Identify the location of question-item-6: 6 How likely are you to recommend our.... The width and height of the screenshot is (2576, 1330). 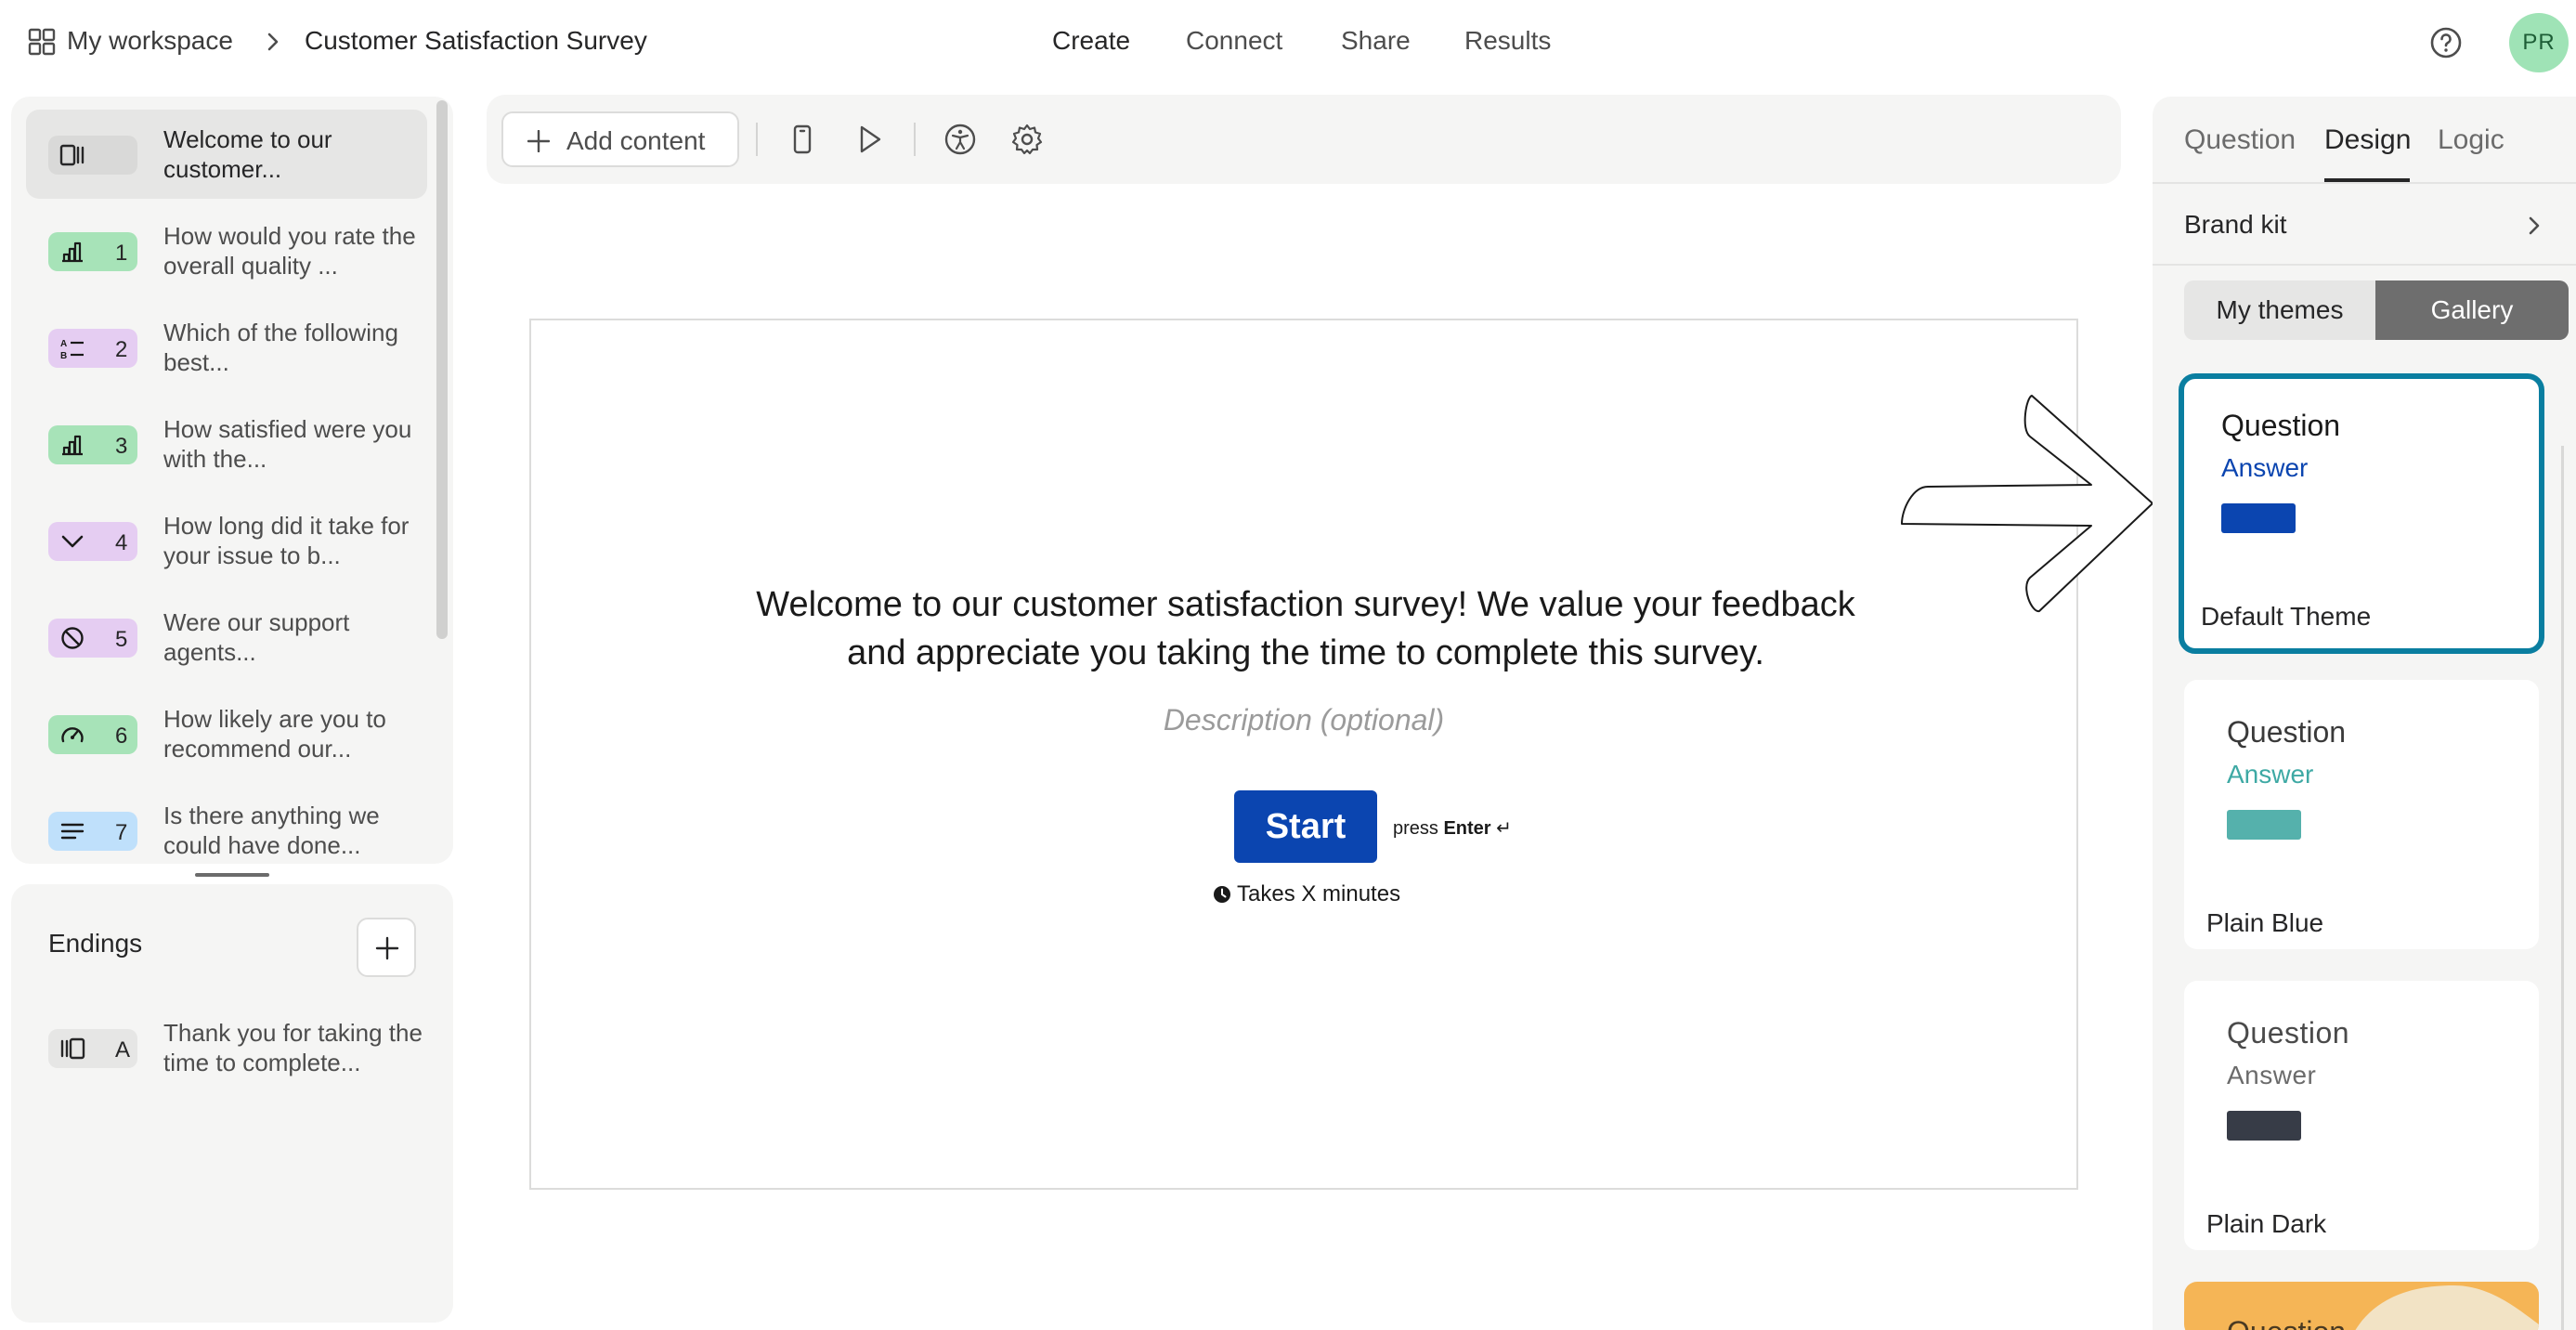
(226, 733).